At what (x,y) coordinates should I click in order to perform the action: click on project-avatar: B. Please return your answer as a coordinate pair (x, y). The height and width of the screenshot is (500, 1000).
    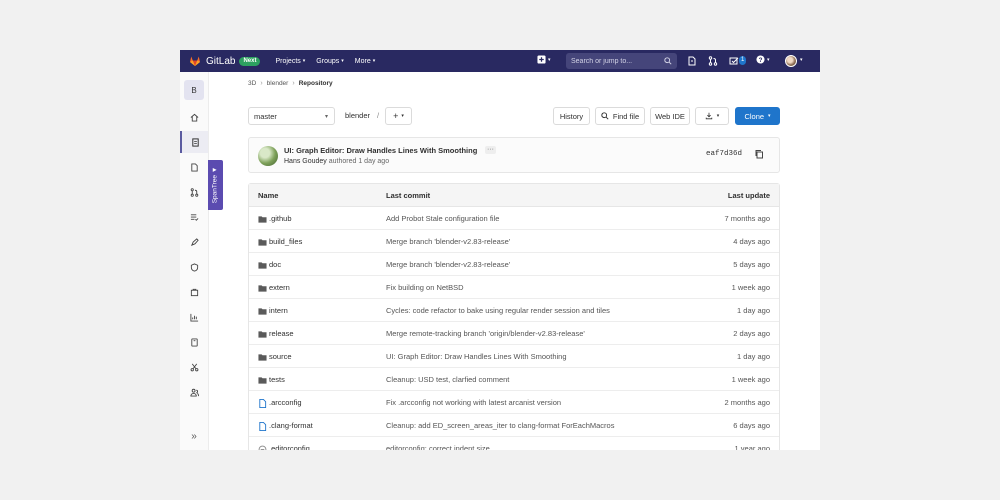
    Looking at the image, I should click on (194, 90).